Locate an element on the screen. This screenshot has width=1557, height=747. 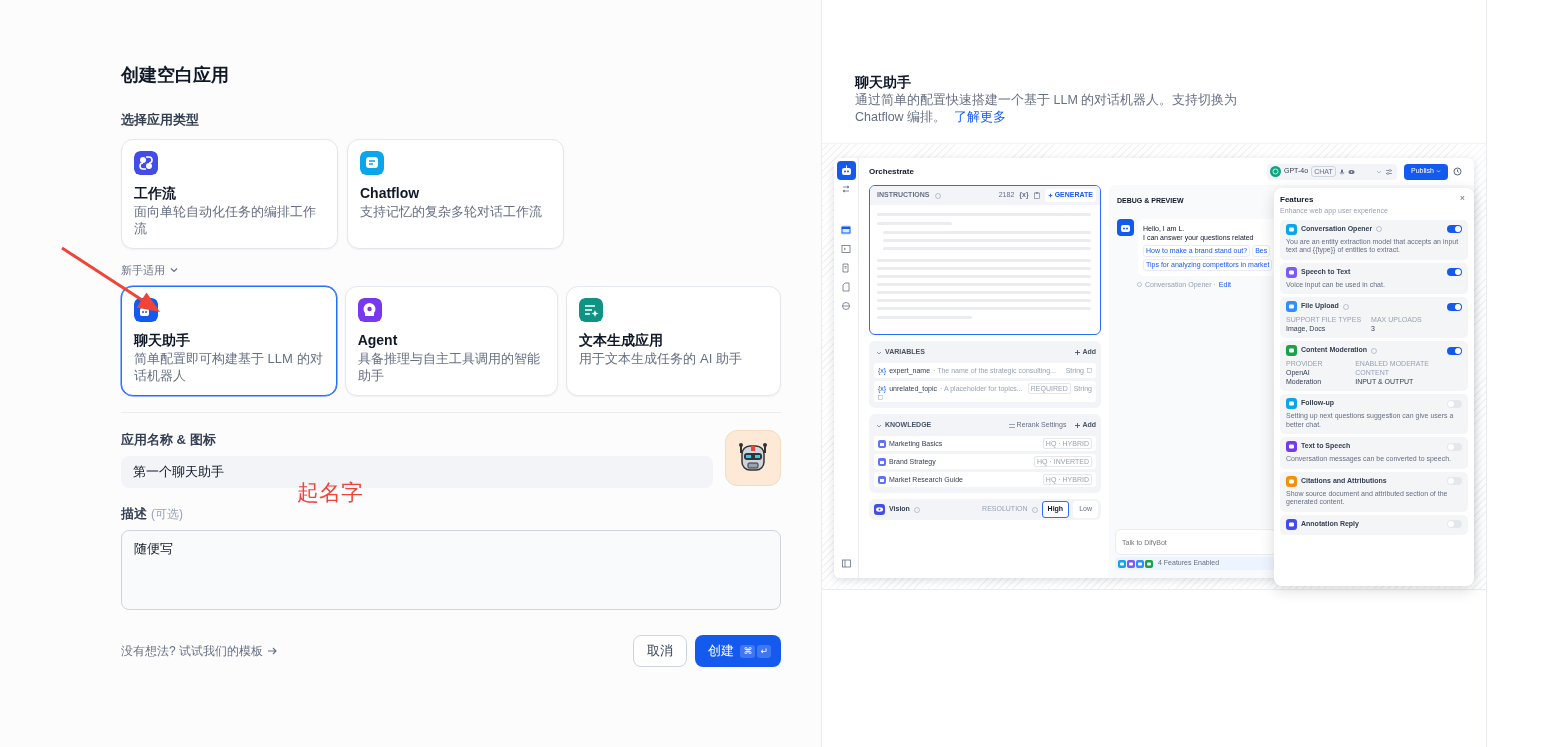
template-link: 没有想法? 试试我们的模板 is located at coordinates (199, 651).